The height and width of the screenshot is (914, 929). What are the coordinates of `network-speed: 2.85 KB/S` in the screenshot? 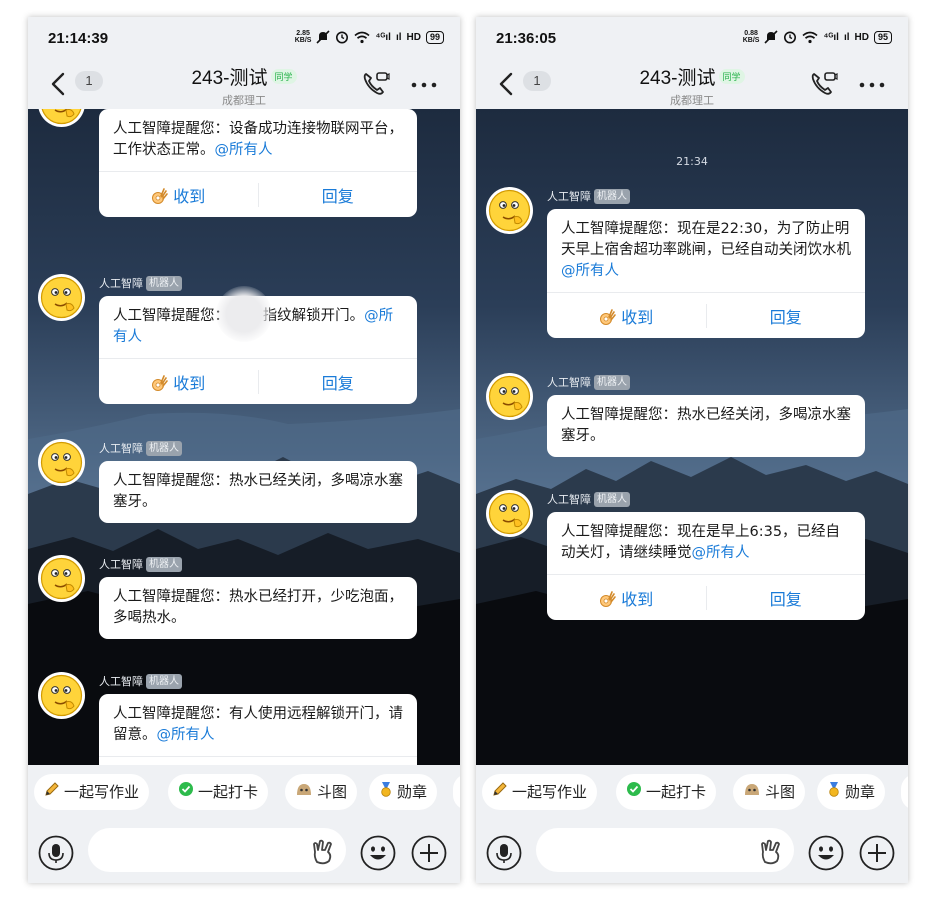 It's located at (303, 37).